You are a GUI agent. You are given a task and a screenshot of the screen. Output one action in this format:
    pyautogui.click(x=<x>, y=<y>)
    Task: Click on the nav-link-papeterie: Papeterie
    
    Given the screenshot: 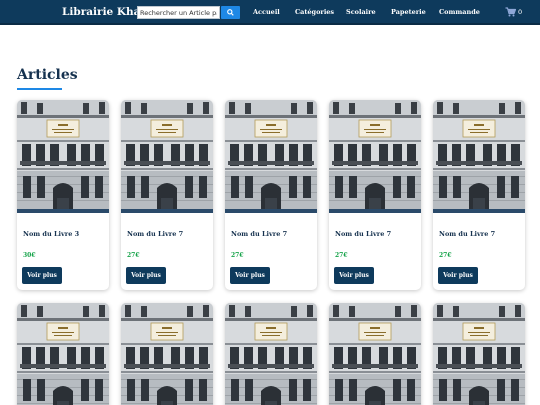 What is the action you would take?
    pyautogui.click(x=408, y=12)
    